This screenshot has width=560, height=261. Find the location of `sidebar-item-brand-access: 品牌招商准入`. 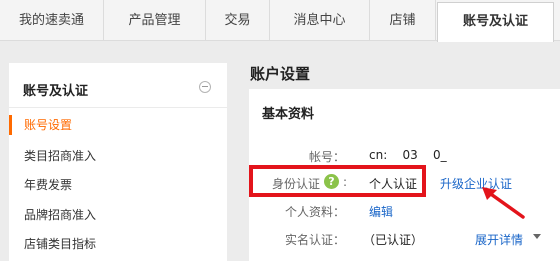

sidebar-item-brand-access: 品牌招商准入 is located at coordinates (118, 215).